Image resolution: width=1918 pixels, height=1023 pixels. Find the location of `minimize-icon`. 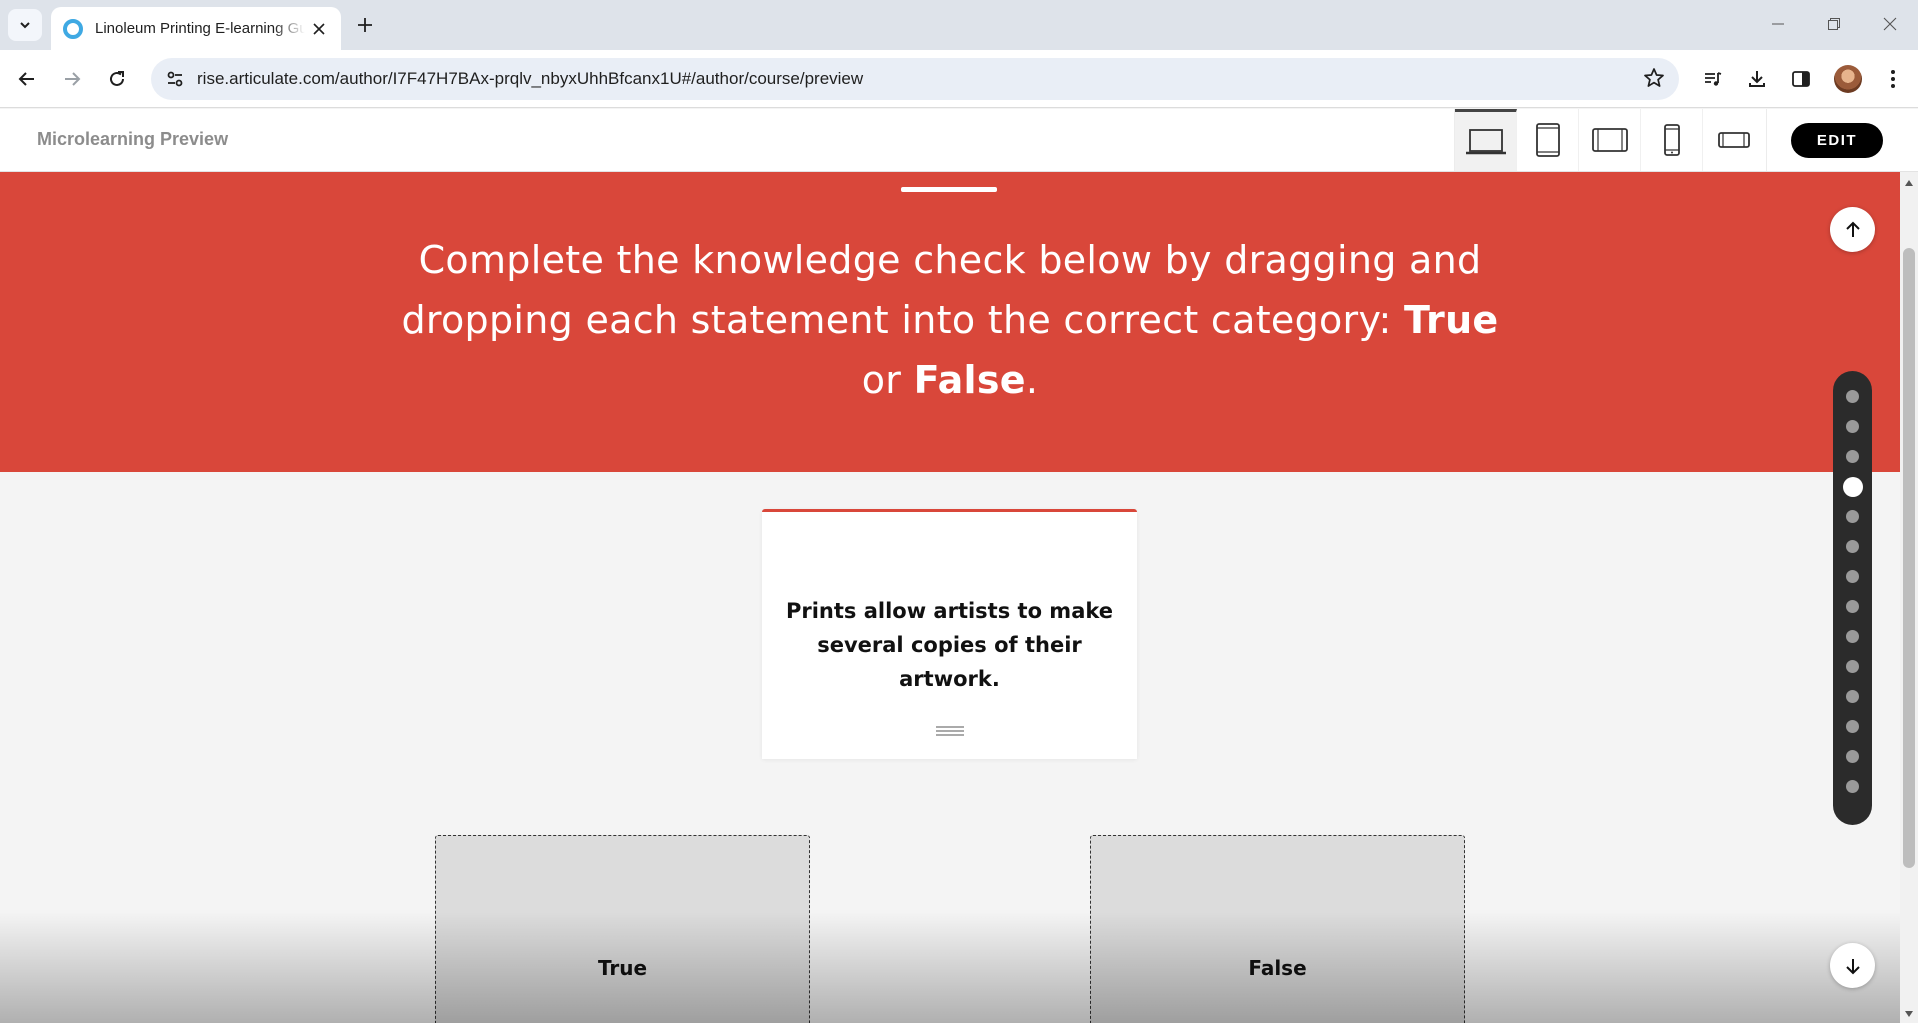

minimize-icon is located at coordinates (1778, 24).